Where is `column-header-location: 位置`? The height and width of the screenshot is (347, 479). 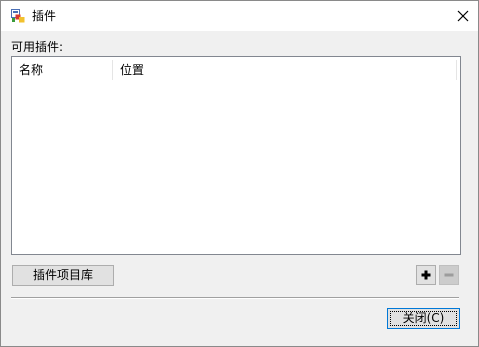
column-header-location: 位置 is located at coordinates (285, 70).